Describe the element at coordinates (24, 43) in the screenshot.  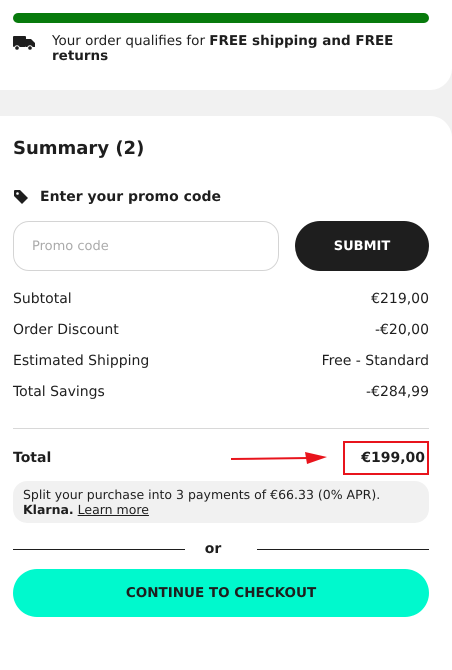
I see `truck-icon` at that location.